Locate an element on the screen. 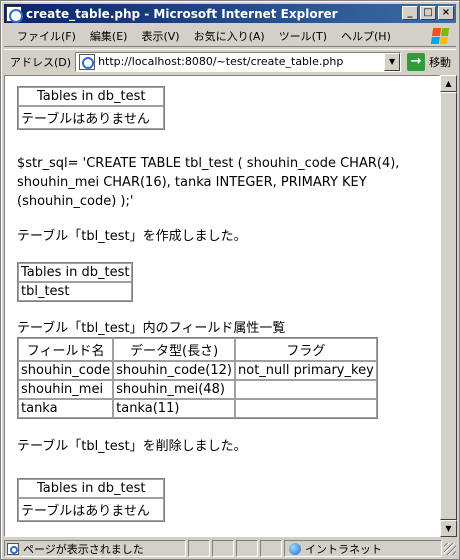 This screenshot has width=460, height=560. col-flags: フラグ is located at coordinates (306, 349).